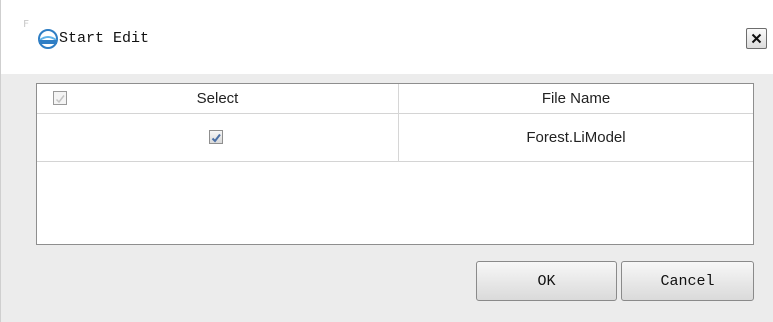  What do you see at coordinates (48, 39) in the screenshot?
I see `app-logo-icon` at bounding box center [48, 39].